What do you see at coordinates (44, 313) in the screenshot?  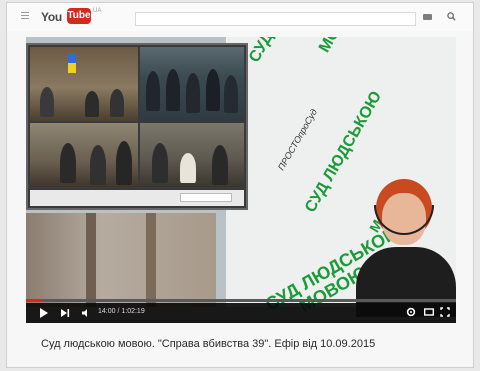 I see `play-icon` at bounding box center [44, 313].